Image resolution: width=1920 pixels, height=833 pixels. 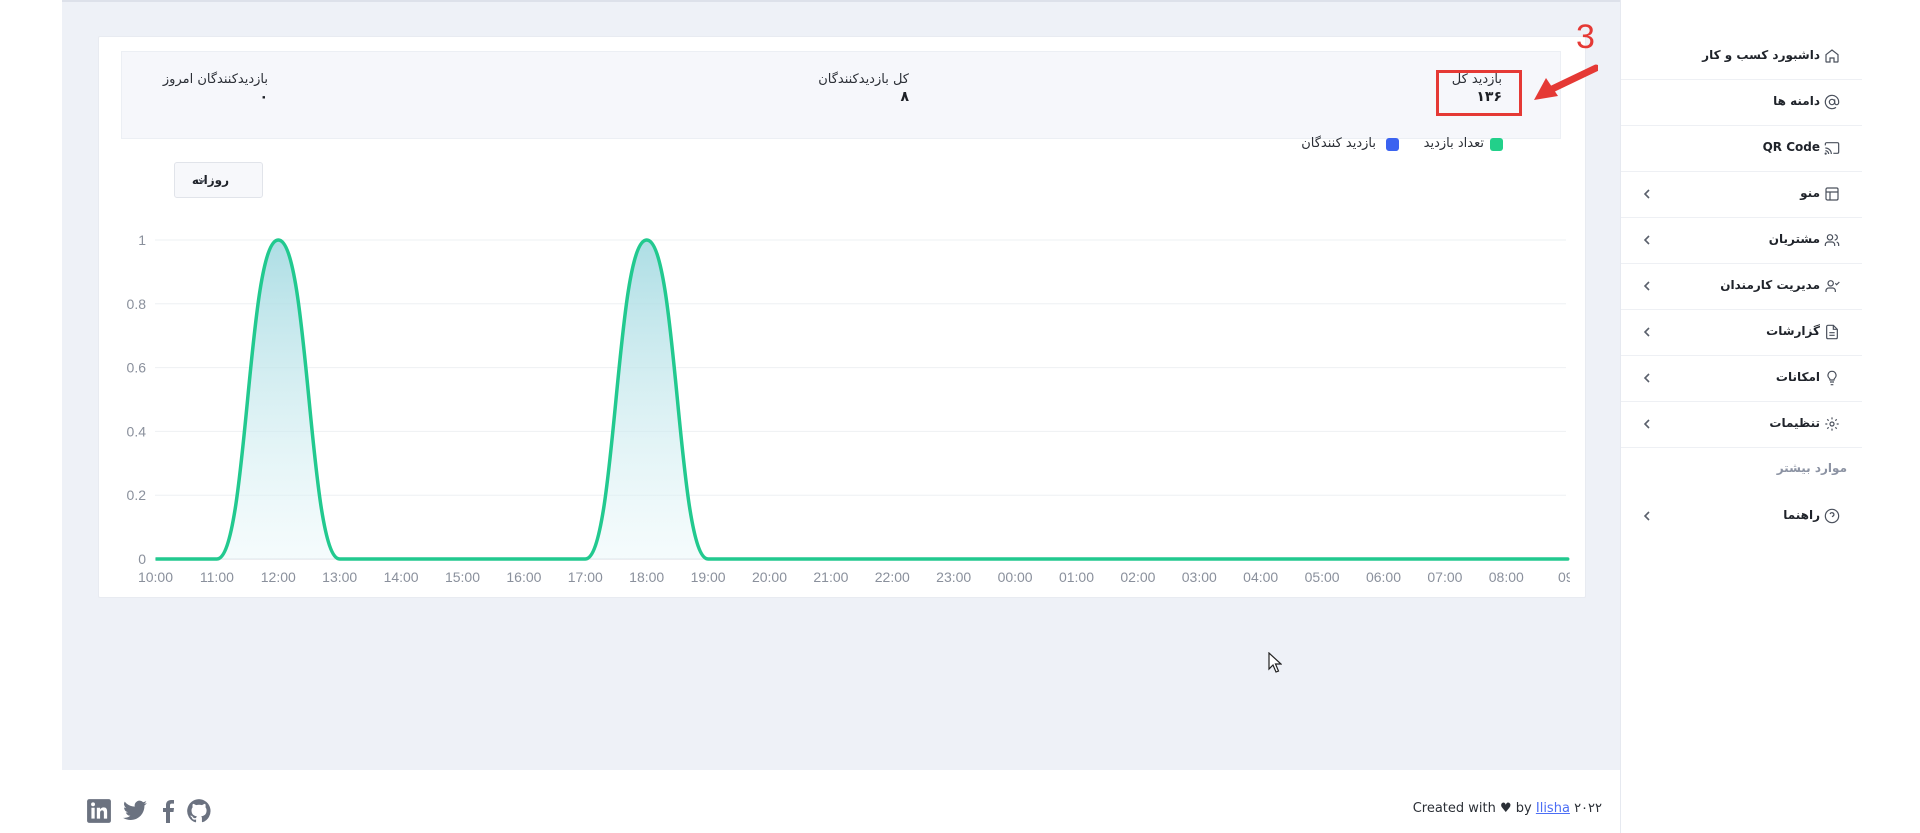 What do you see at coordinates (1811, 468) in the screenshot?
I see `sidebar-section-more: موارد بیشتر` at bounding box center [1811, 468].